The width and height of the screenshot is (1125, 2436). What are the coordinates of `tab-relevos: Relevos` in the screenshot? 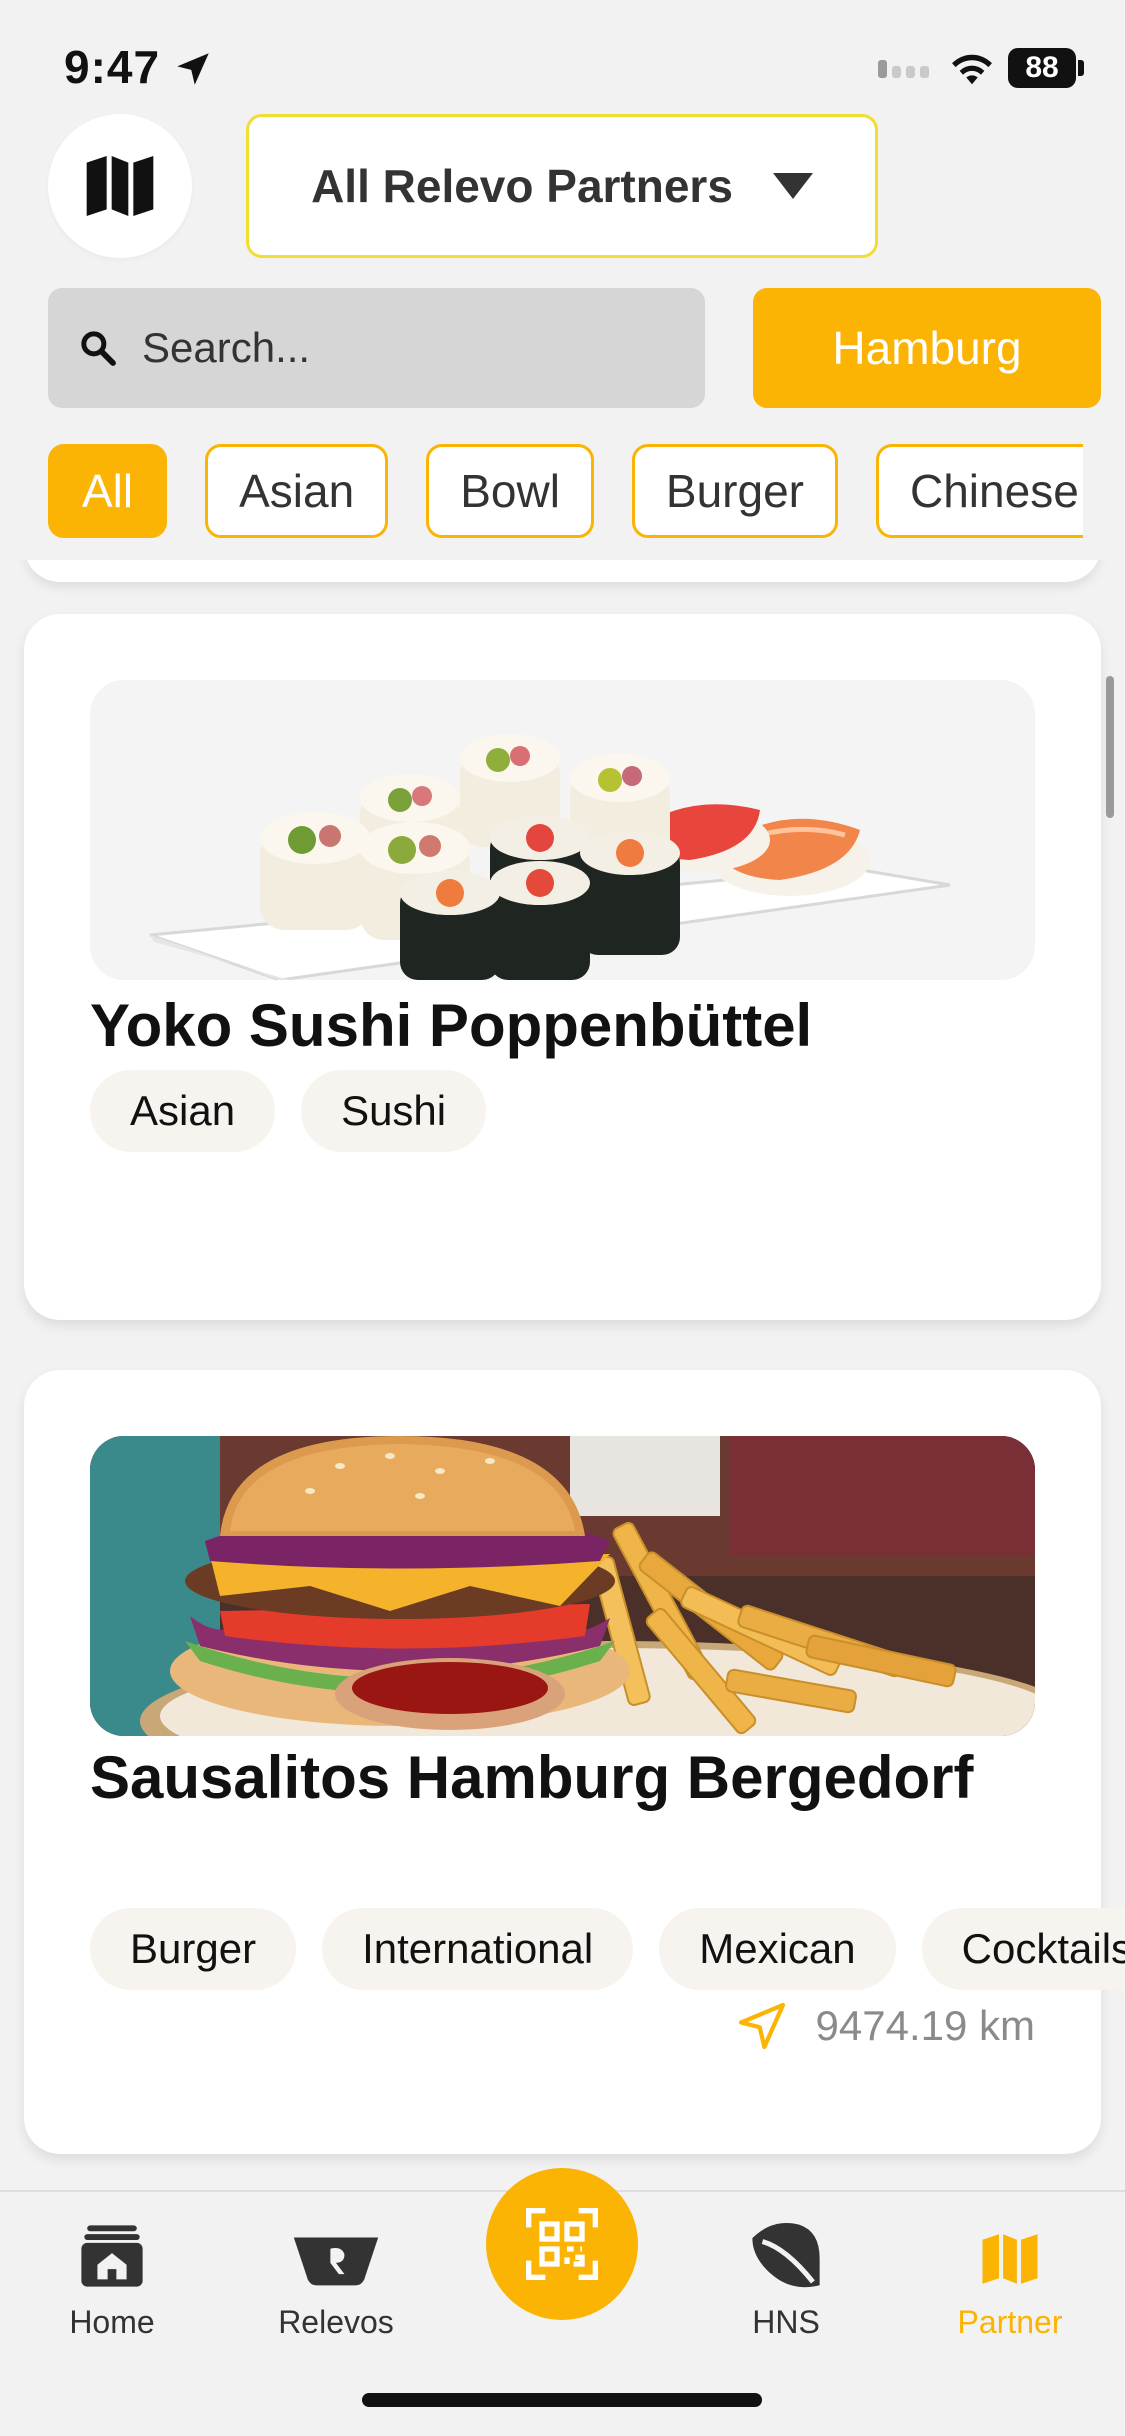 It's located at (336, 2276).